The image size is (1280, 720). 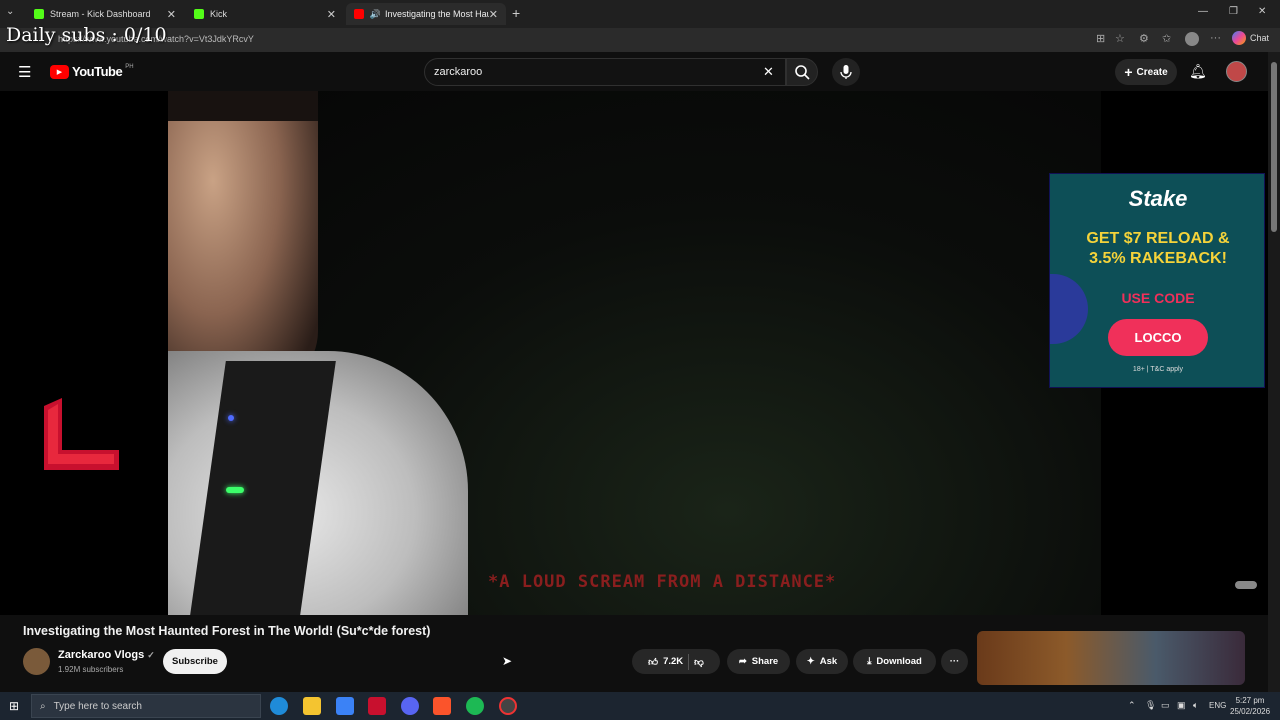 What do you see at coordinates (1181, 705) in the screenshot?
I see `display-tray-icon: ▣` at bounding box center [1181, 705].